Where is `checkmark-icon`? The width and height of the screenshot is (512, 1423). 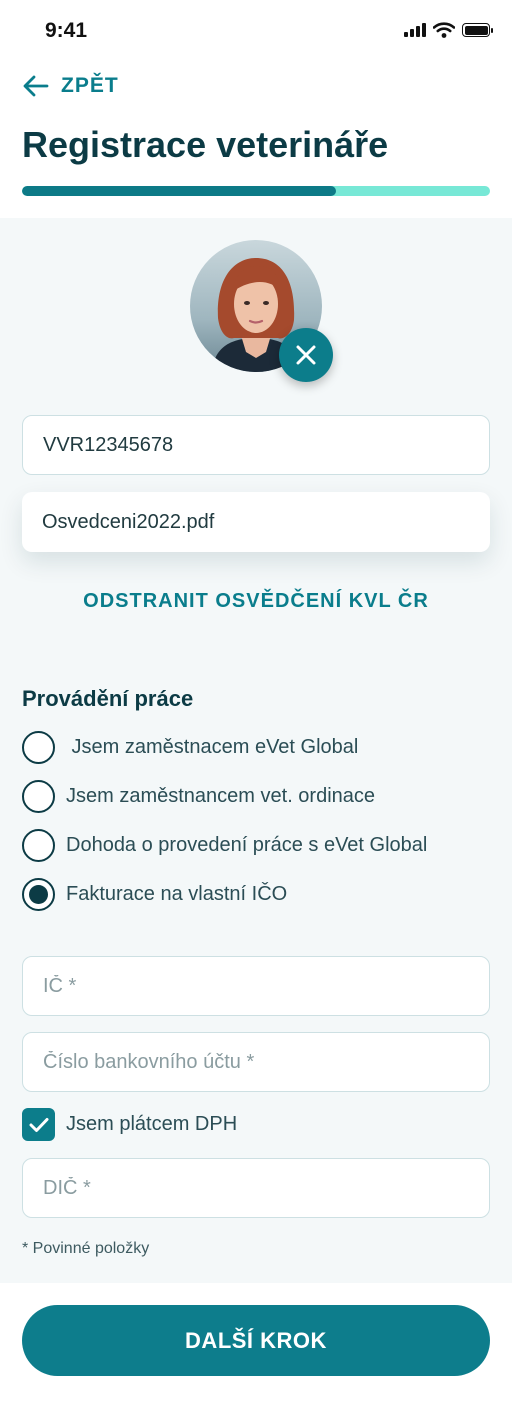 checkmark-icon is located at coordinates (38, 1124).